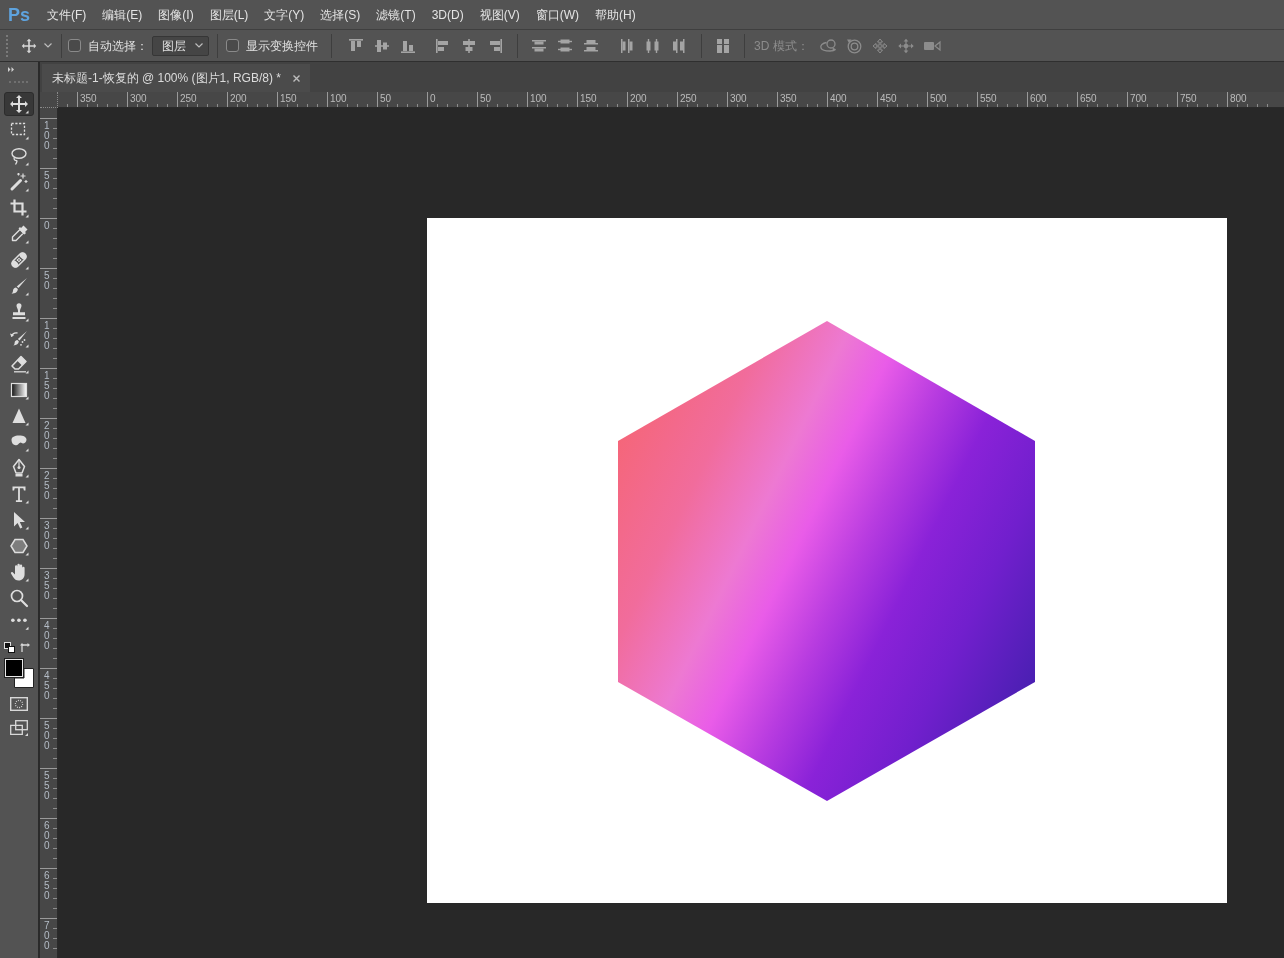  Describe the element at coordinates (382, 45) in the screenshot. I see `align-vertical-centers-icon` at that location.